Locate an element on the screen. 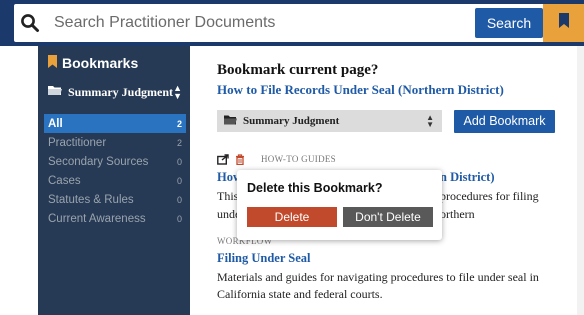 The height and width of the screenshot is (315, 584). sidebar-item-label: All is located at coordinates (55, 123).